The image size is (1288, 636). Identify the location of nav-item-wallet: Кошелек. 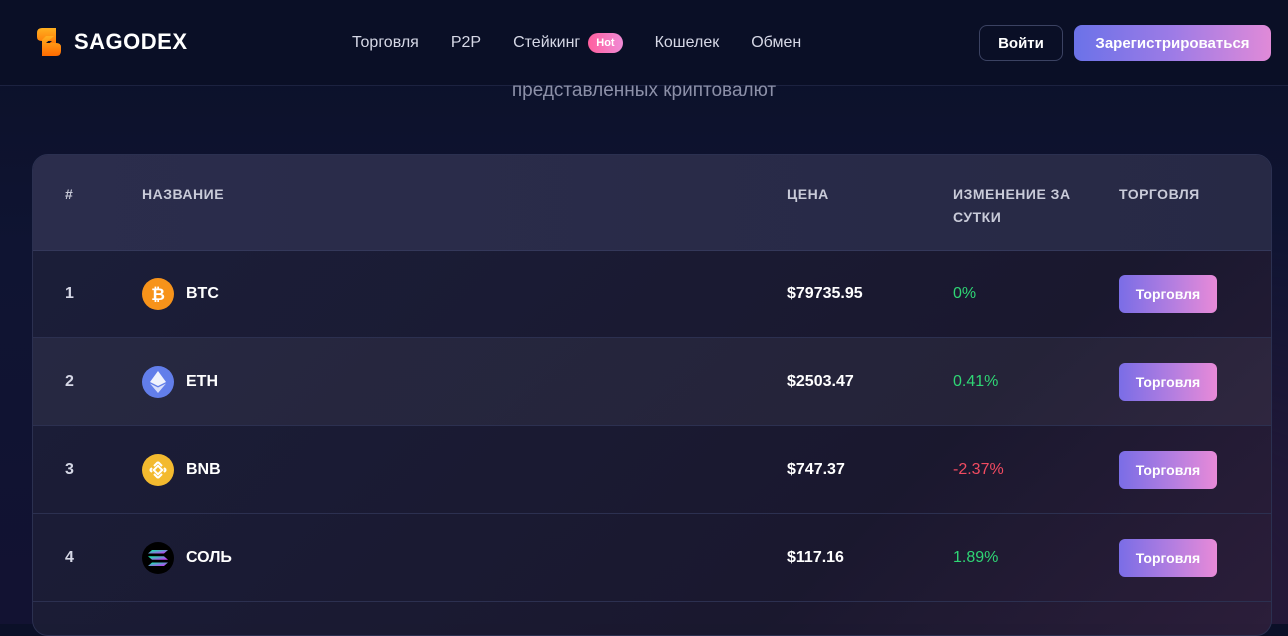
(687, 43).